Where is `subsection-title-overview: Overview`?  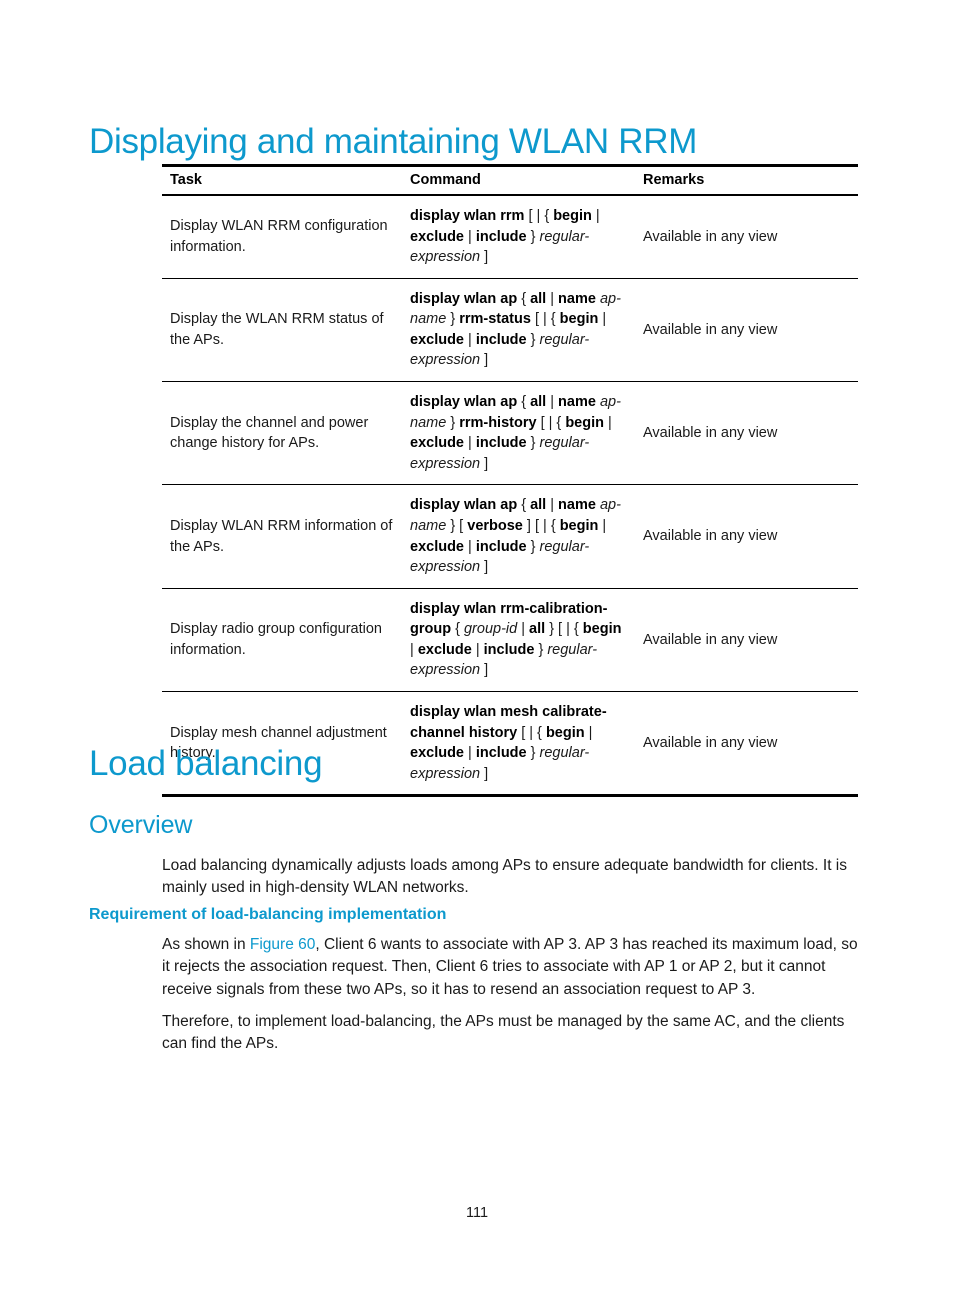
subsection-title-overview: Overview is located at coordinates (141, 824).